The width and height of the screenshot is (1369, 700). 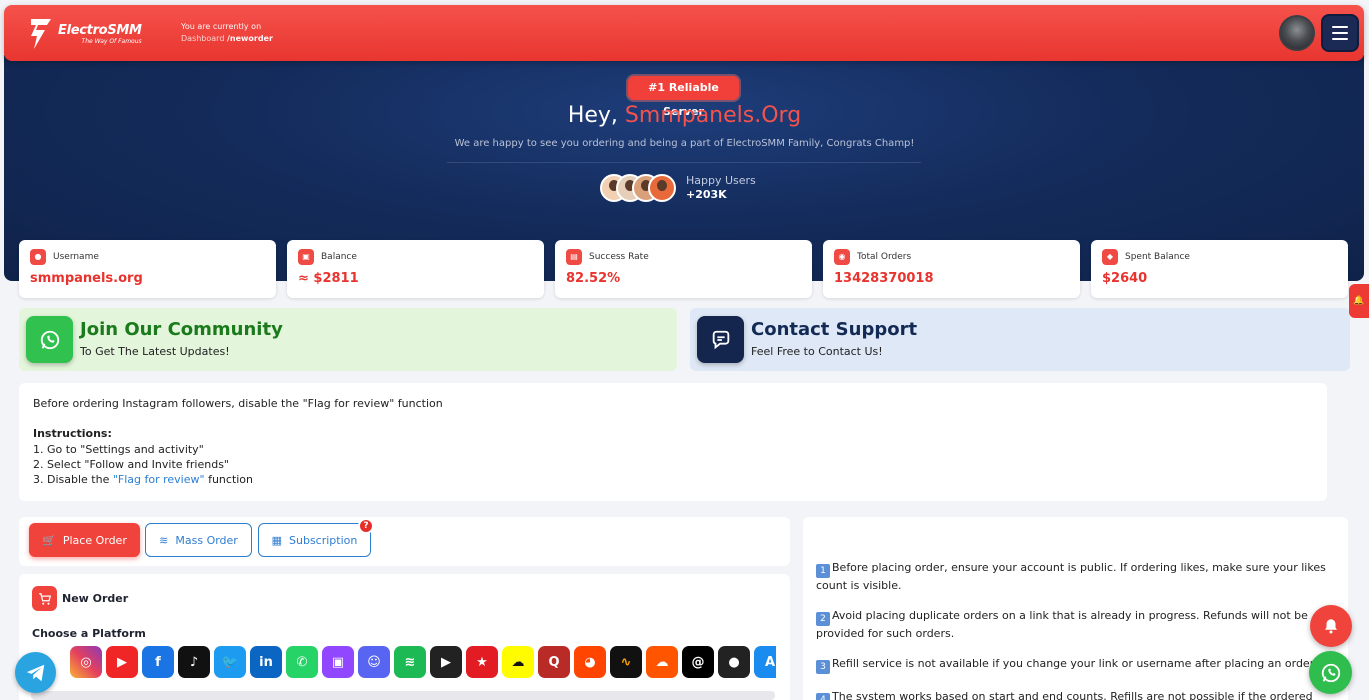 What do you see at coordinates (366, 526) in the screenshot?
I see `help-badge-icon: ?` at bounding box center [366, 526].